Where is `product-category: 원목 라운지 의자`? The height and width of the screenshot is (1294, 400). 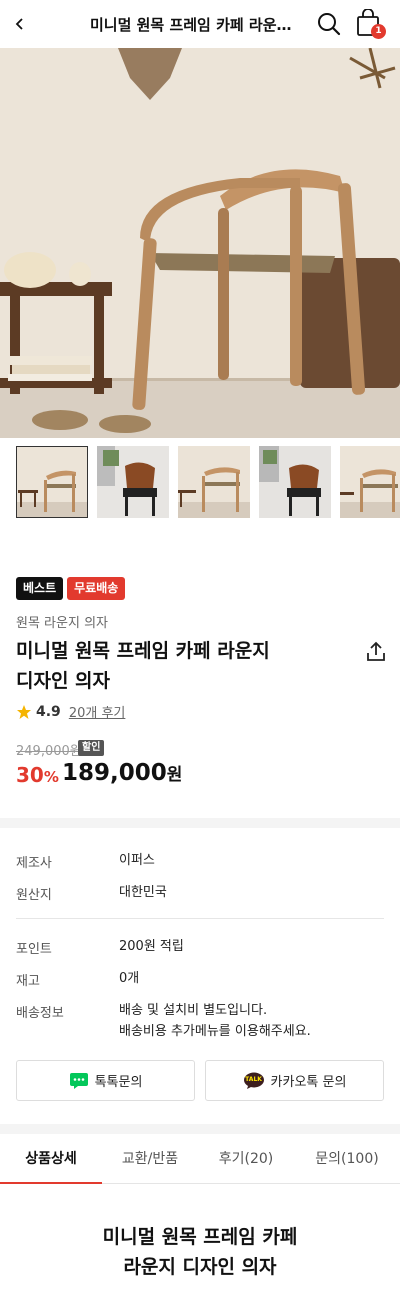
product-category: 원목 라운지 의자 is located at coordinates (62, 621).